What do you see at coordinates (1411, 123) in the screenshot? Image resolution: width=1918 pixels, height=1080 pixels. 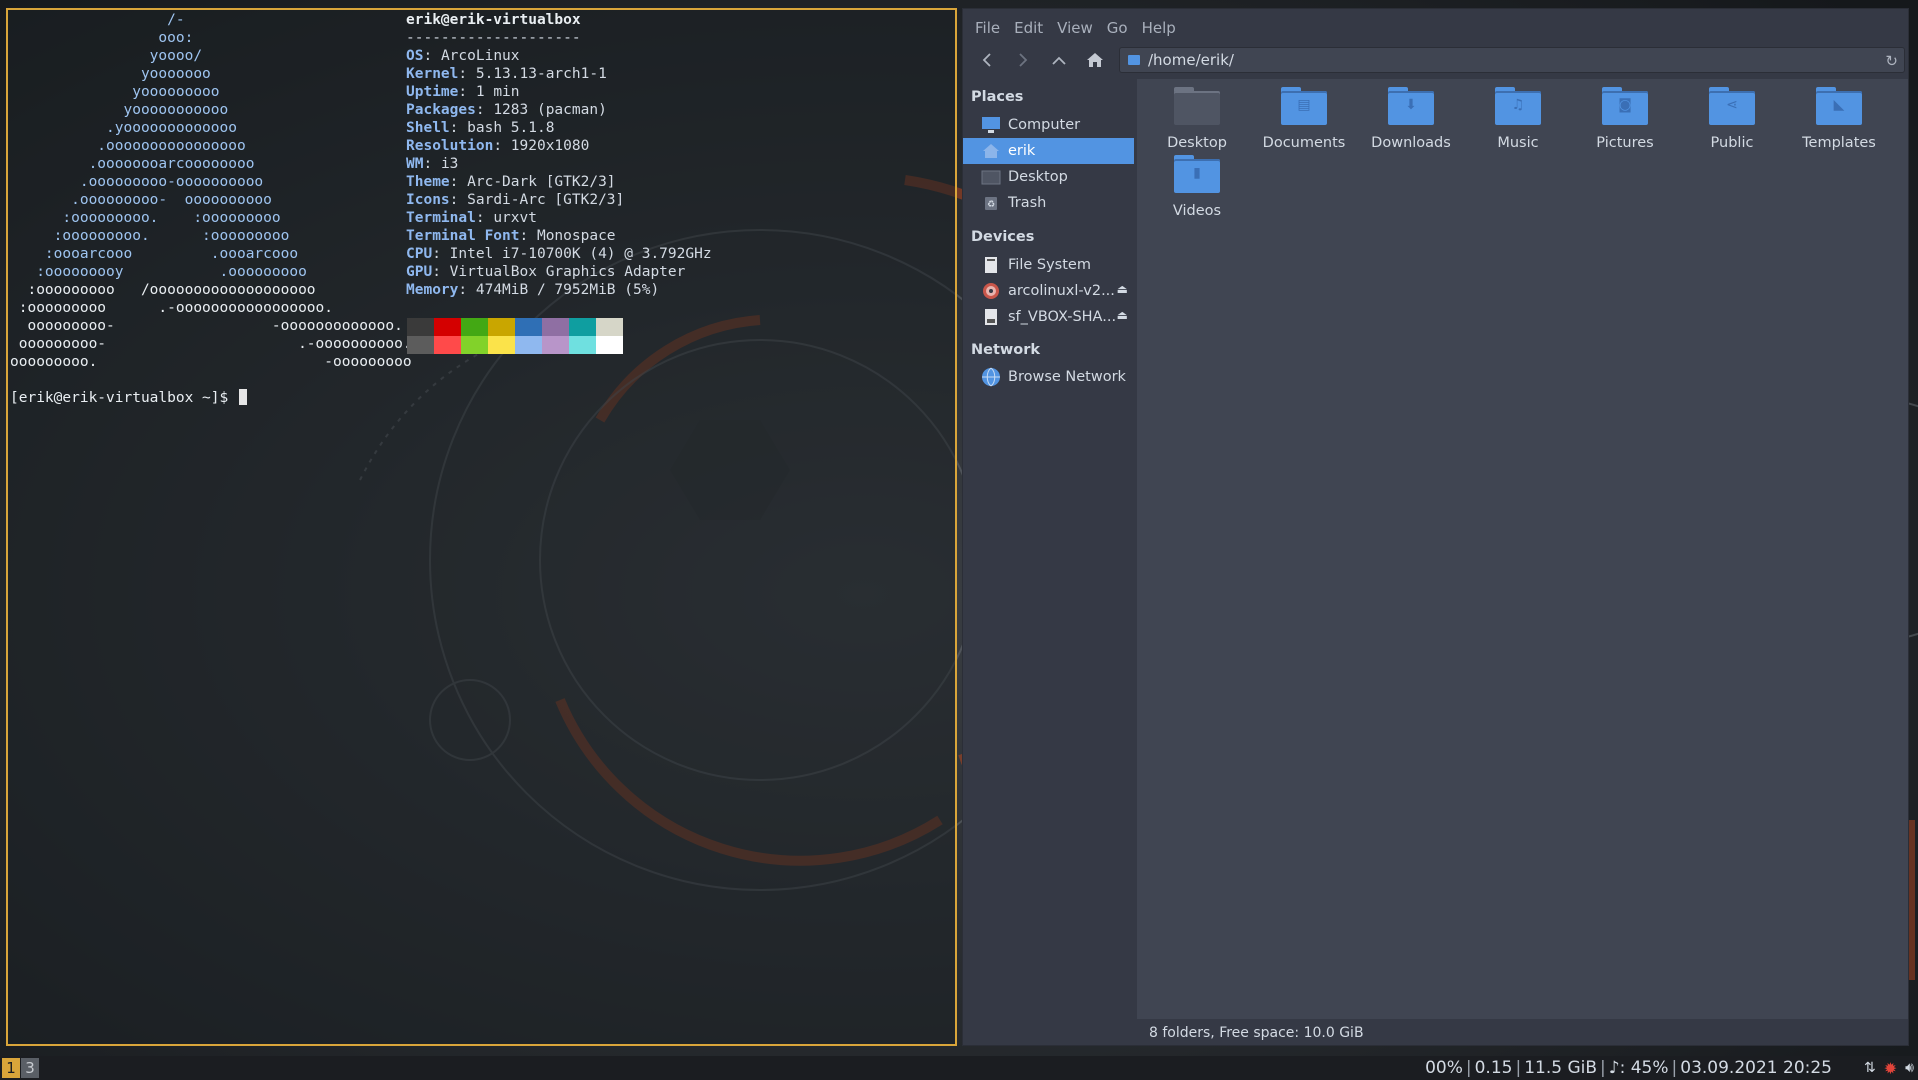 I see `folder-item: ⬇ Downloads` at bounding box center [1411, 123].